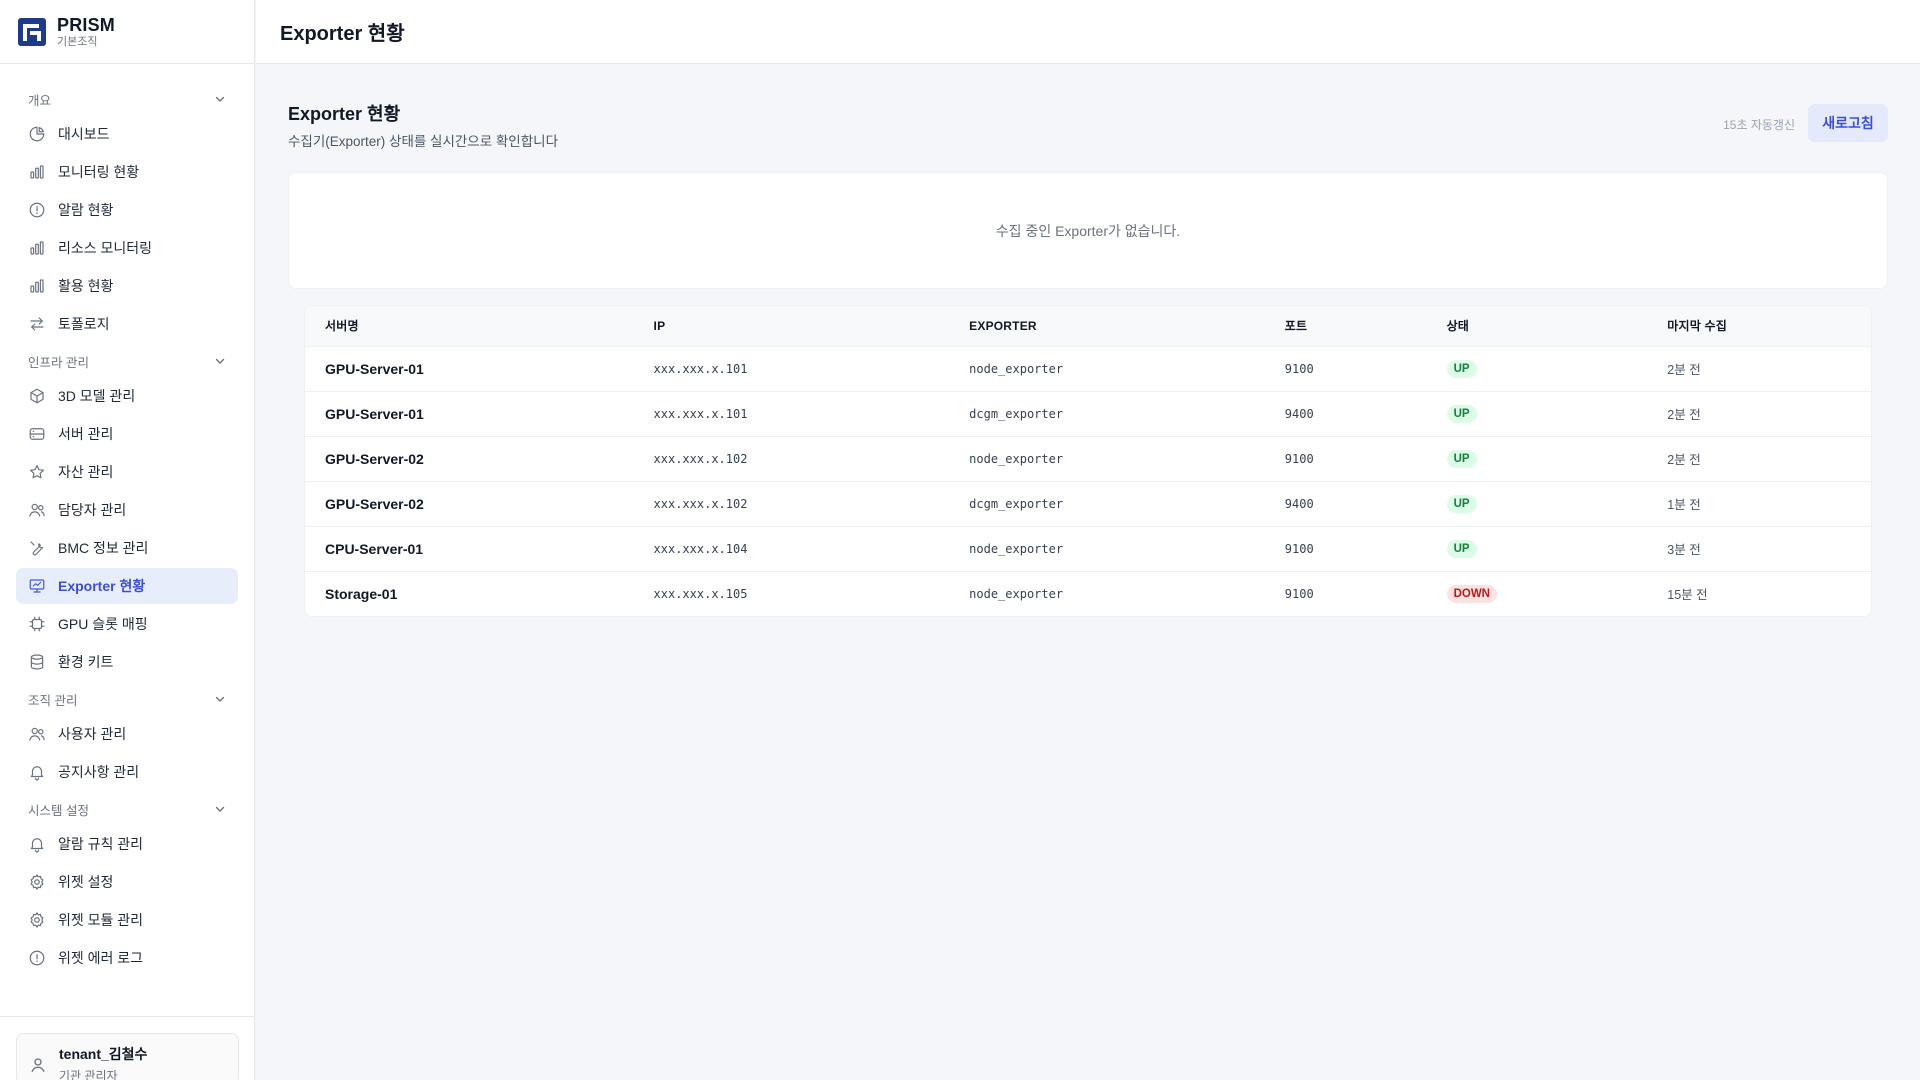 Image resolution: width=1920 pixels, height=1080 pixels. What do you see at coordinates (37, 324) in the screenshot?
I see `arrows-swap-icon` at bounding box center [37, 324].